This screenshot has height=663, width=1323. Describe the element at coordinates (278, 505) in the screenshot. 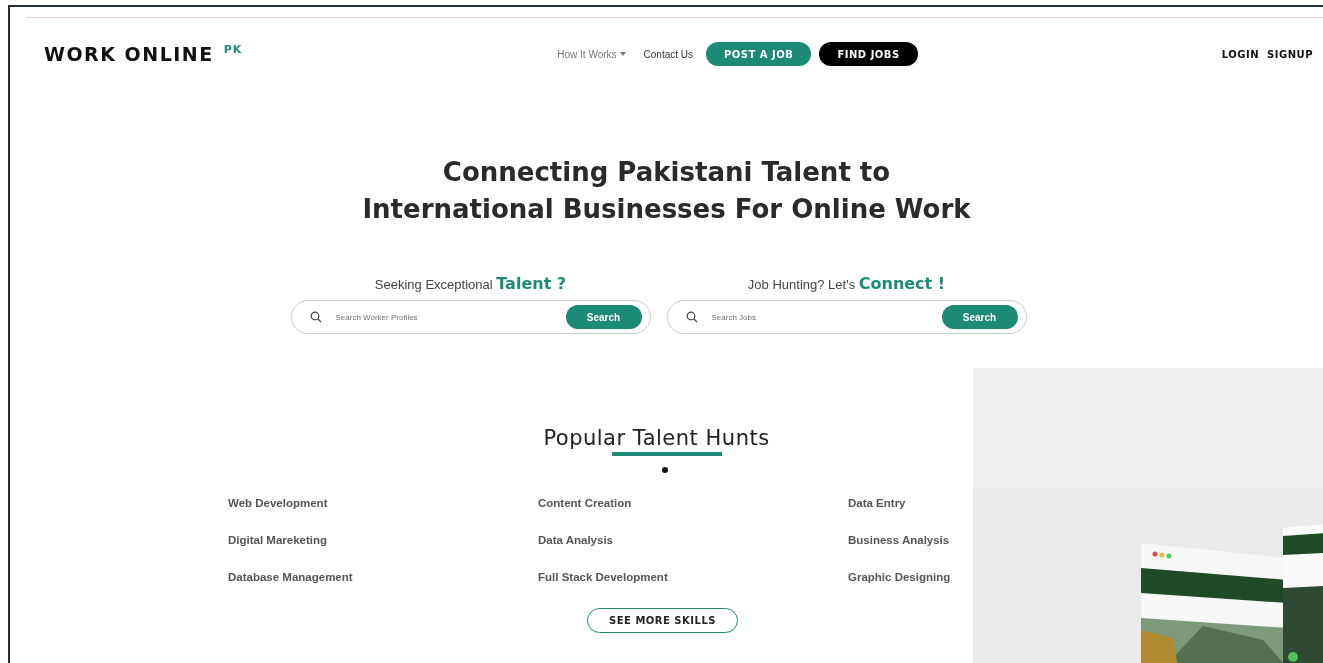

I see `skill-link: Web Development` at that location.